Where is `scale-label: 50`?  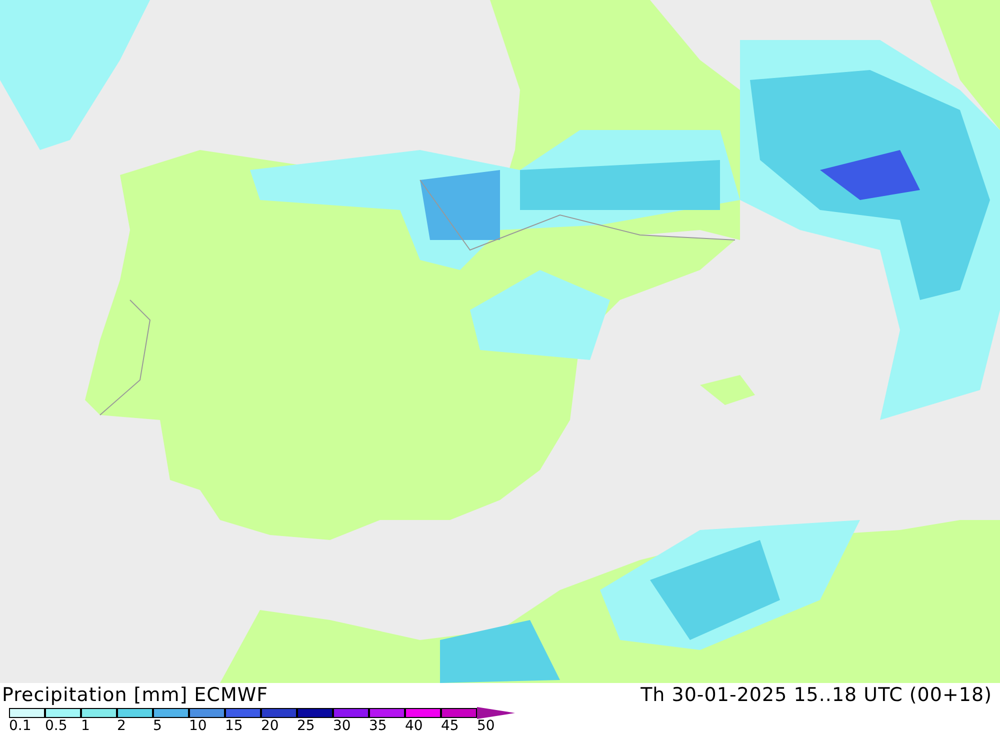
scale-label: 50 is located at coordinates (486, 726).